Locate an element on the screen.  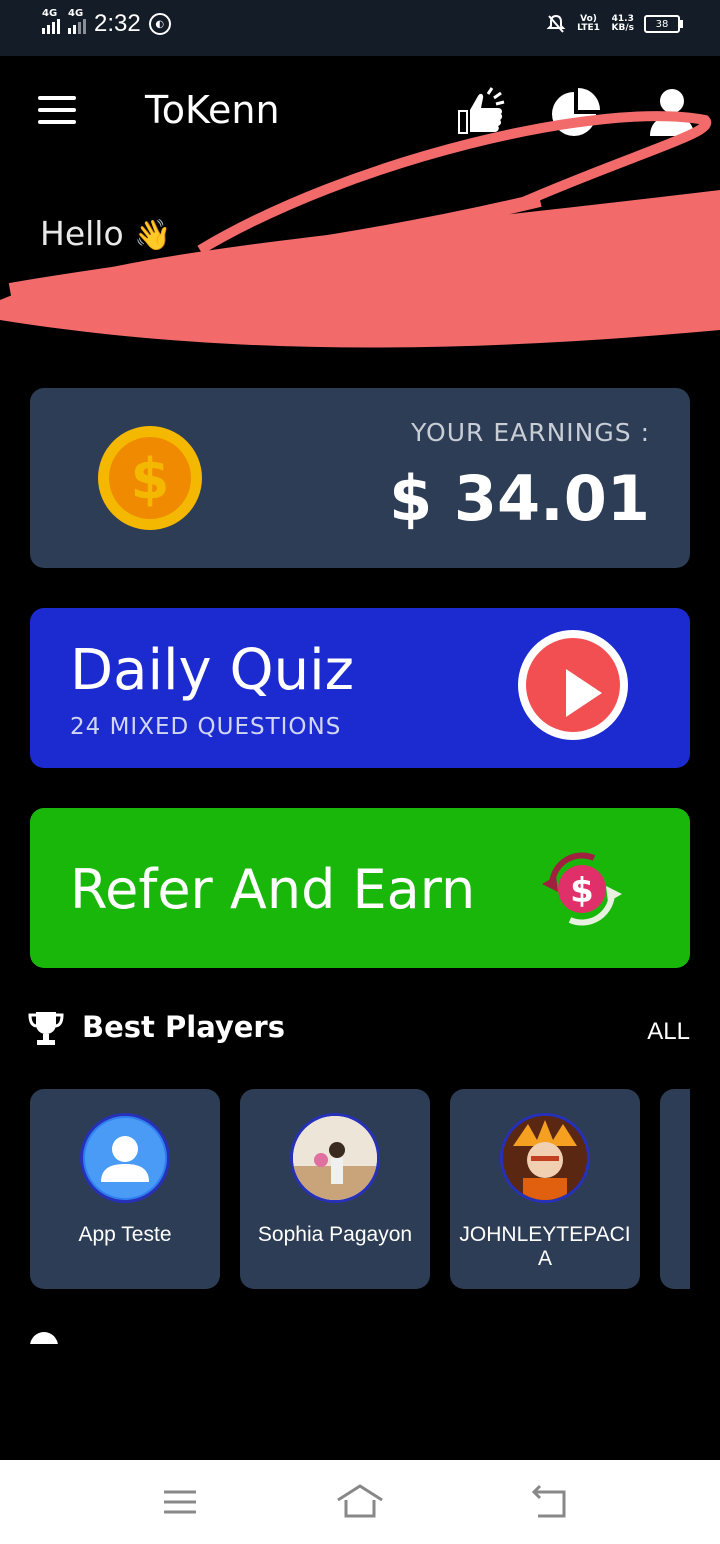
data-saver-icon: ◐ is located at coordinates (159, 24).